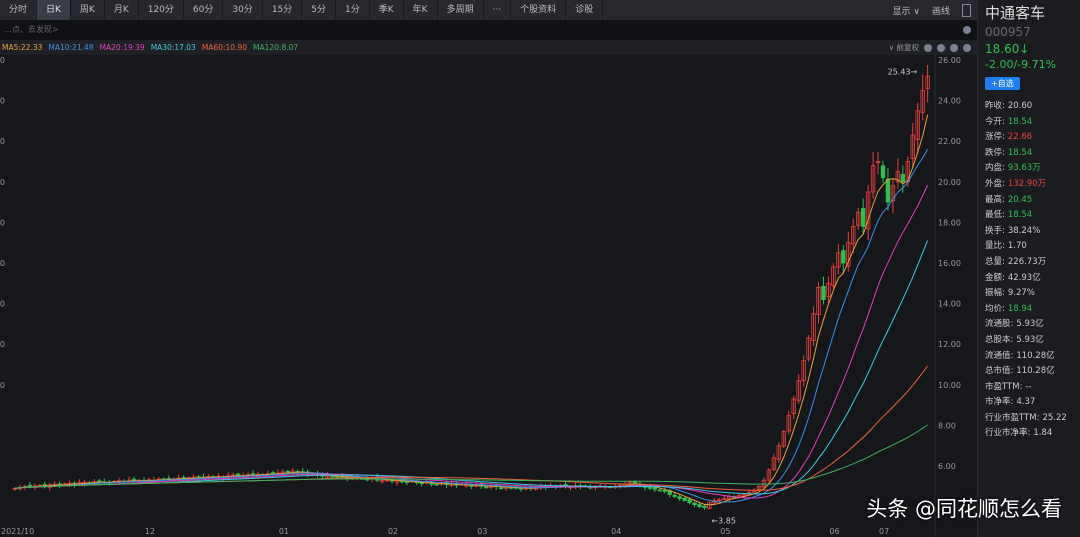  What do you see at coordinates (173, 47) in the screenshot?
I see `ma-legend-item: MA30:17.03` at bounding box center [173, 47].